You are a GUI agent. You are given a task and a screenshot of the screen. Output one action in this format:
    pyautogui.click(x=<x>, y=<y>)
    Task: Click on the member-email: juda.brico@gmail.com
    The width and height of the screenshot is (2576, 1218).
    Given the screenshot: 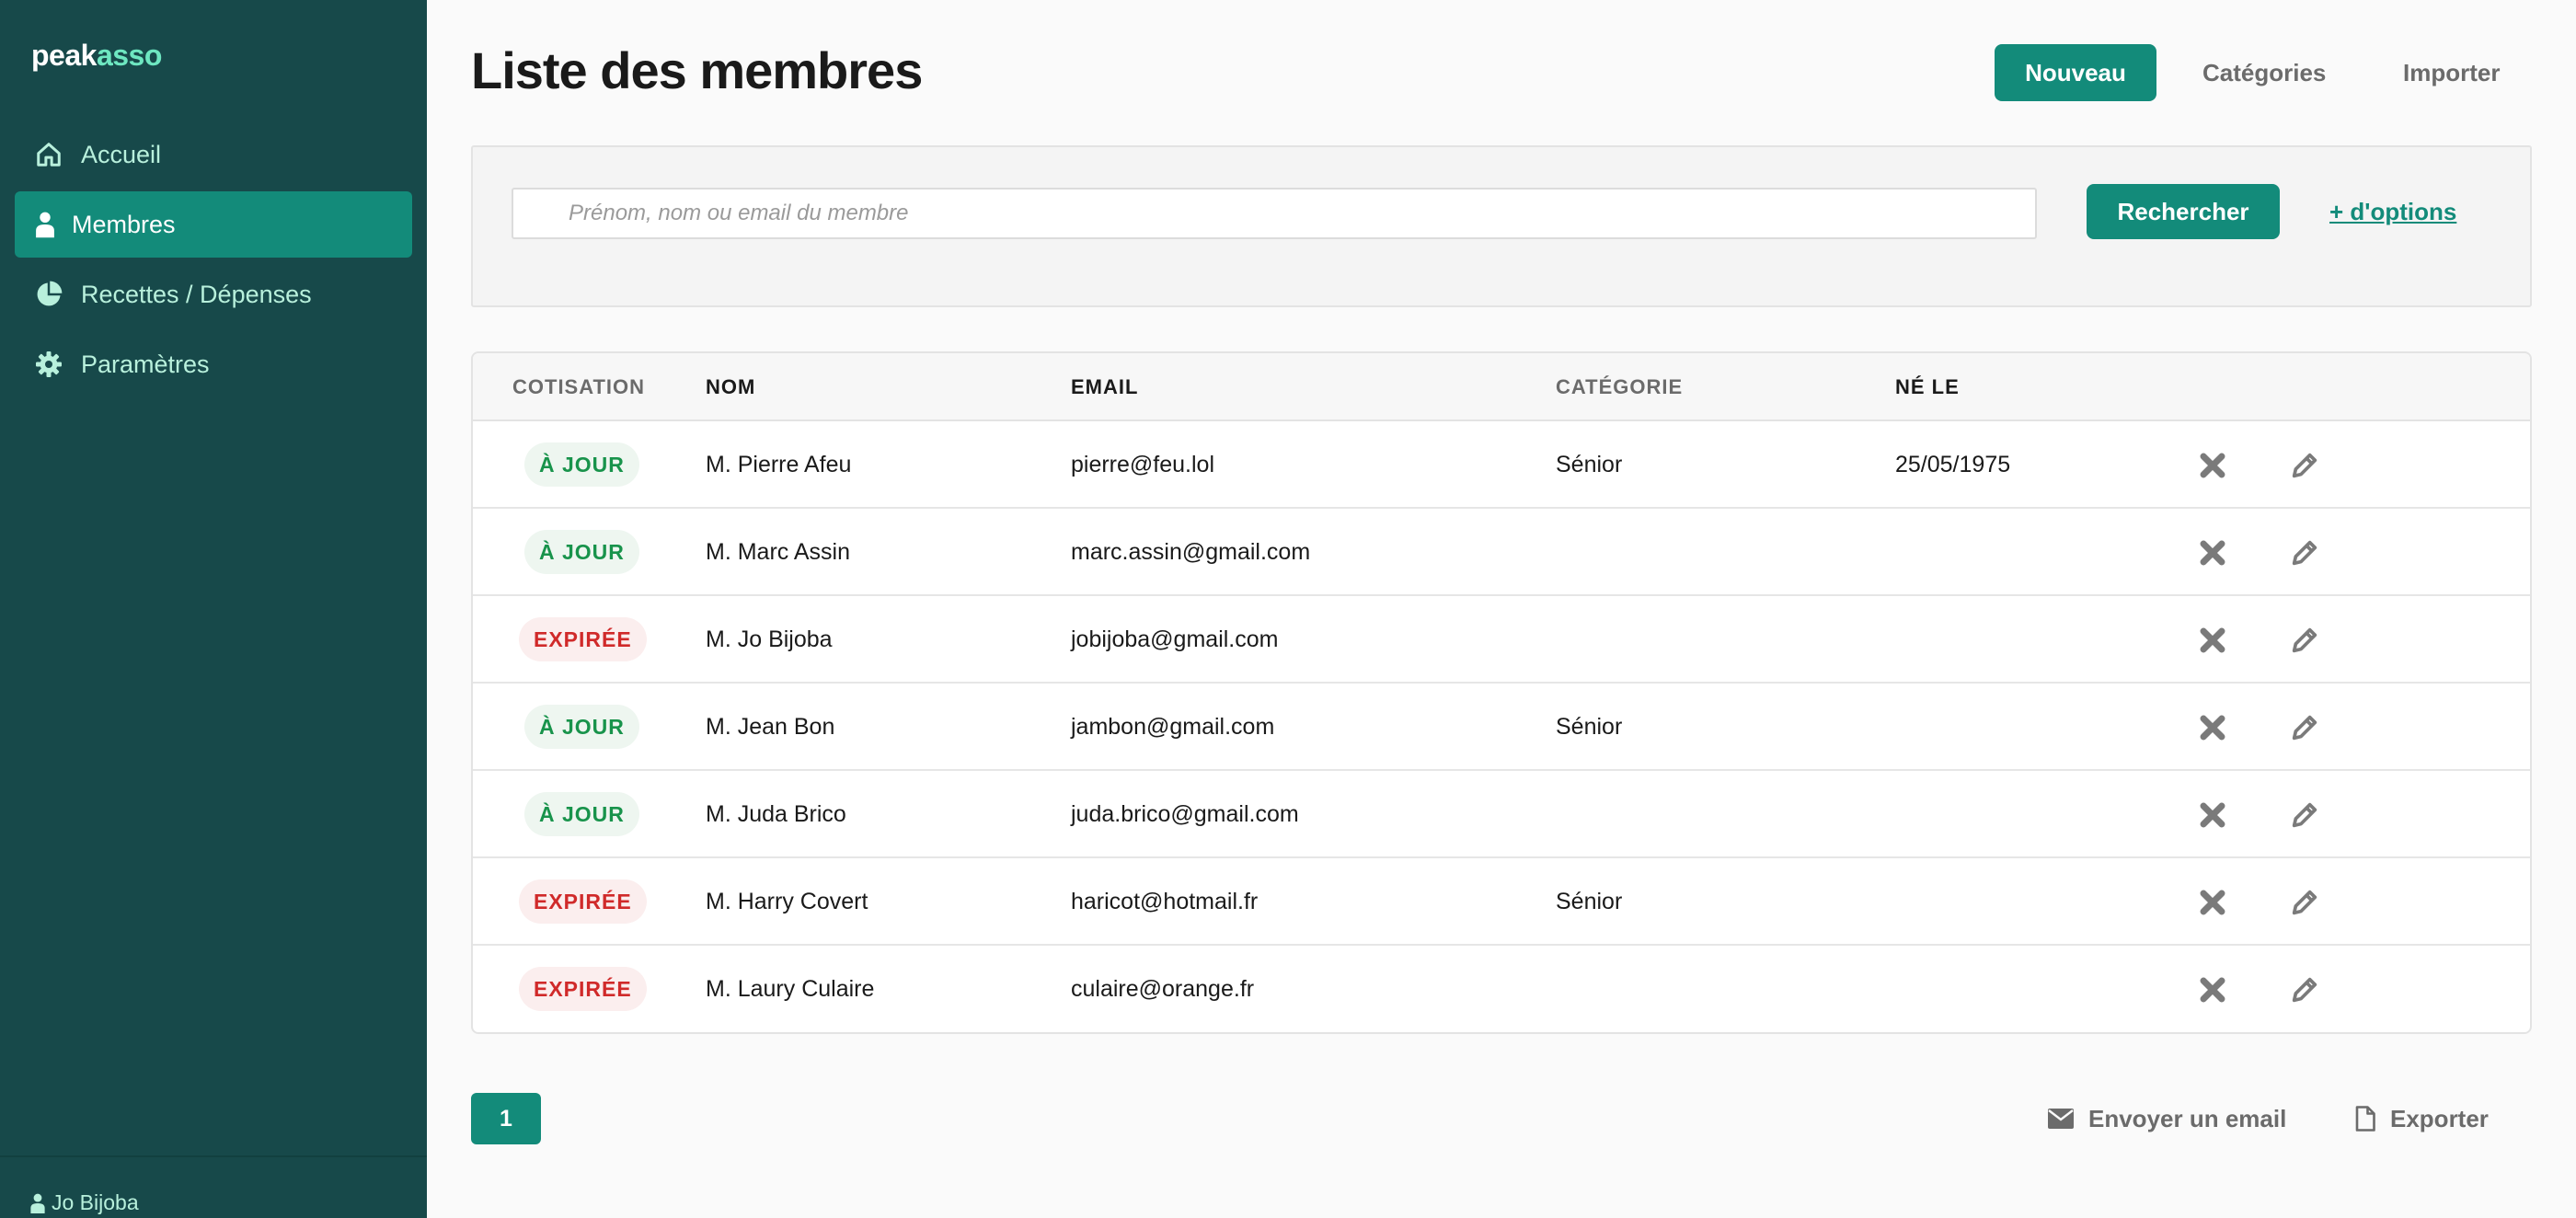 What is the action you would take?
    pyautogui.click(x=1185, y=814)
    